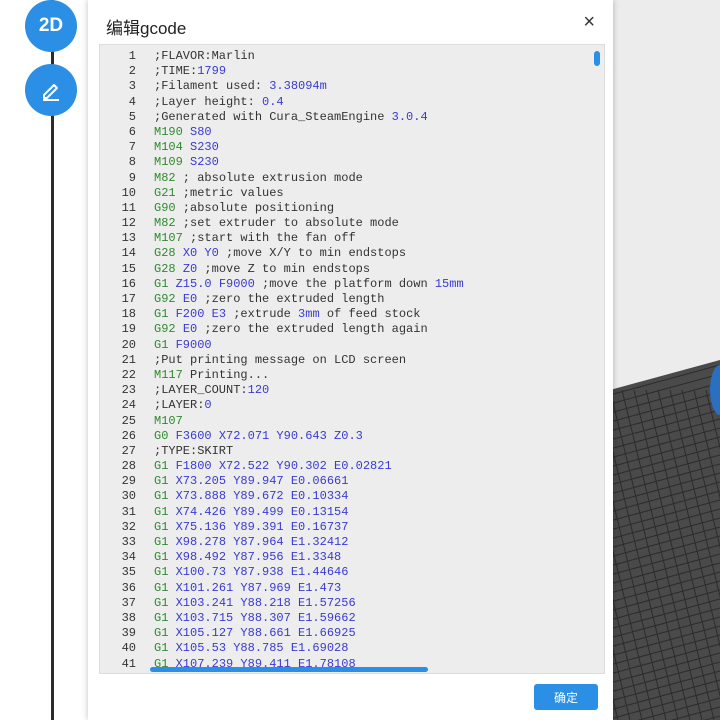 The image size is (720, 720). I want to click on code-line: 36 G1 X101.261 Y87.969 E1.473, so click(345, 588).